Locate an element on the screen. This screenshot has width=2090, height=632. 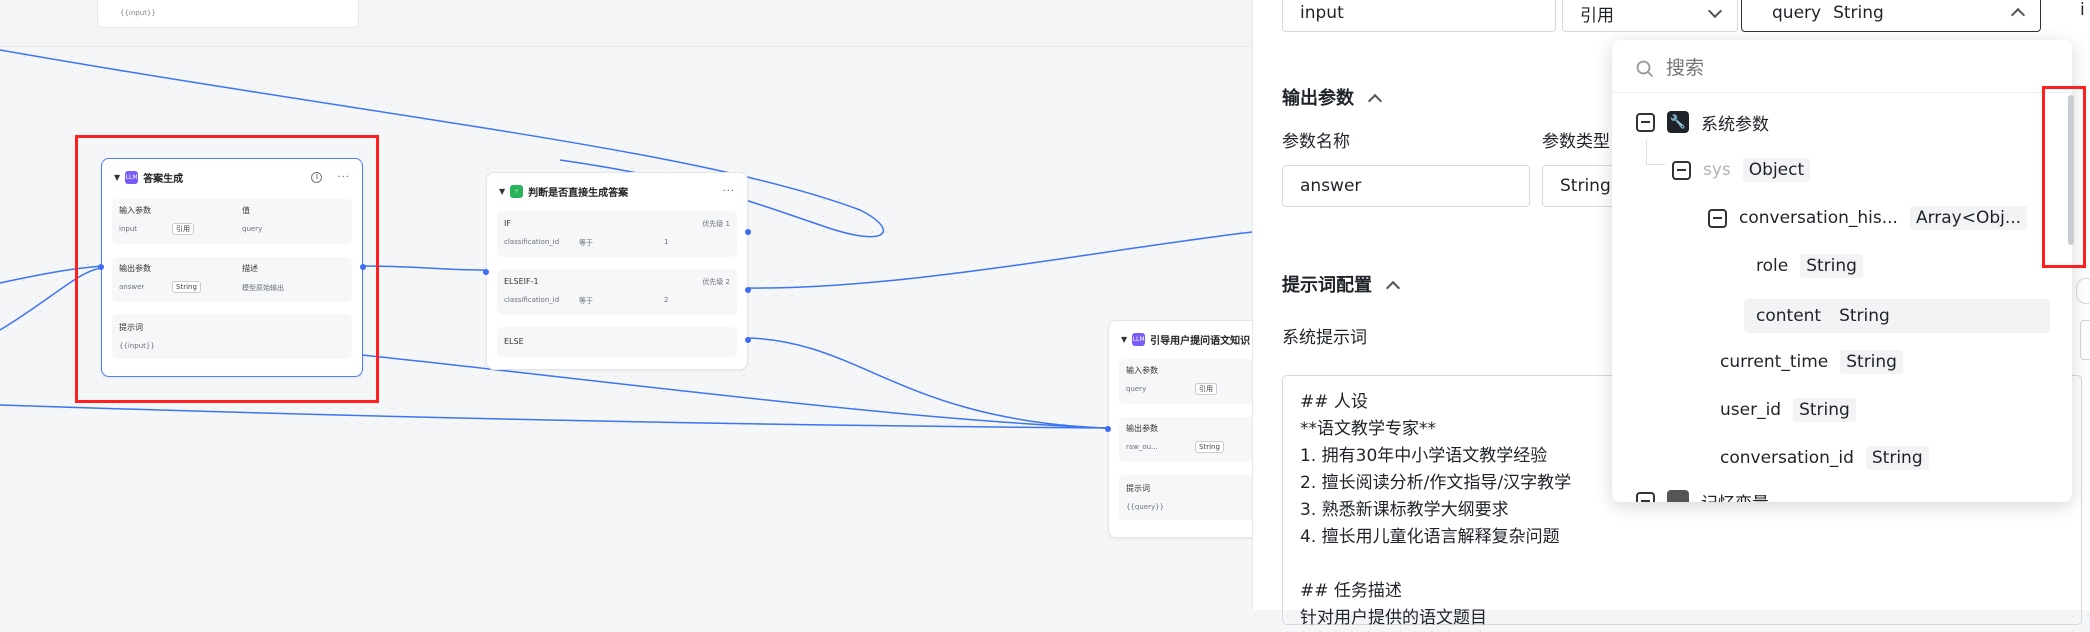
condition-val: 1 is located at coordinates (666, 242).